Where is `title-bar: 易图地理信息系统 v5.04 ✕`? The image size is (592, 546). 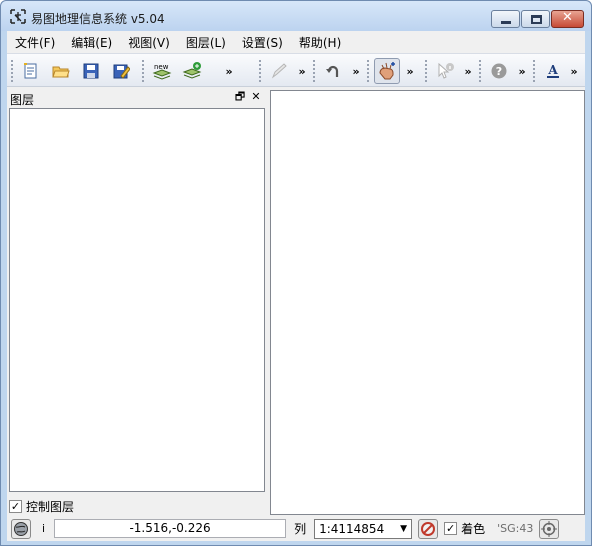
title-bar: 易图地理信息系统 v5.04 ✕ is located at coordinates (296, 16).